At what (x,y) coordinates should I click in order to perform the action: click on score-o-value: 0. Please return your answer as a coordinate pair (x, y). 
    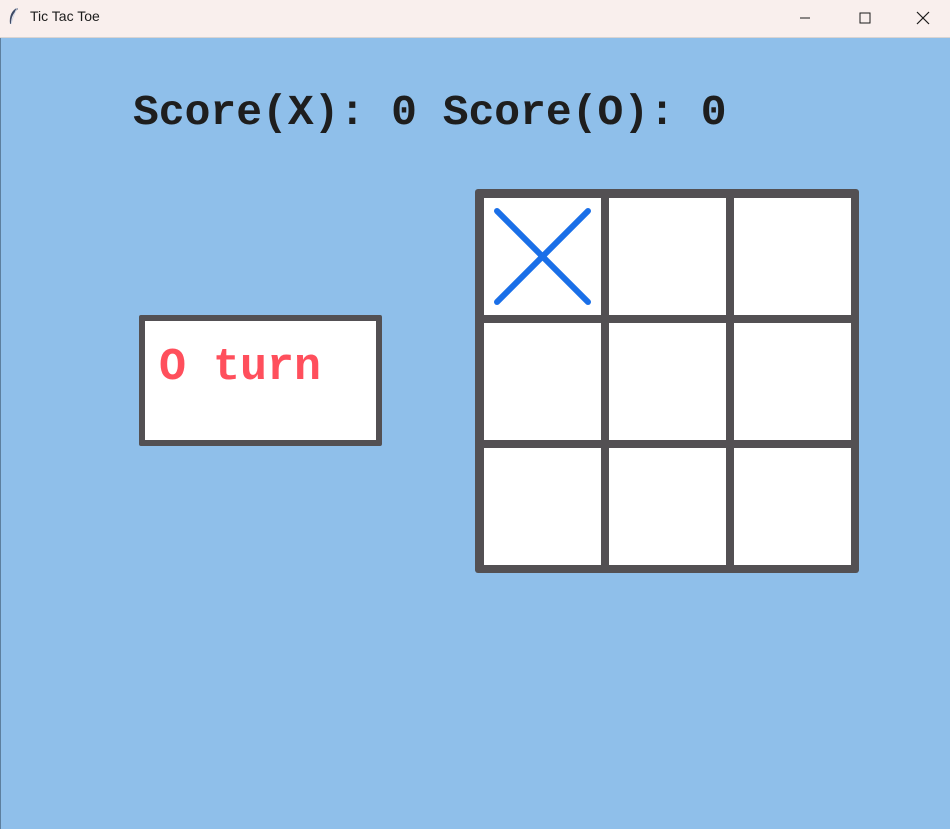
    Looking at the image, I should click on (713, 112).